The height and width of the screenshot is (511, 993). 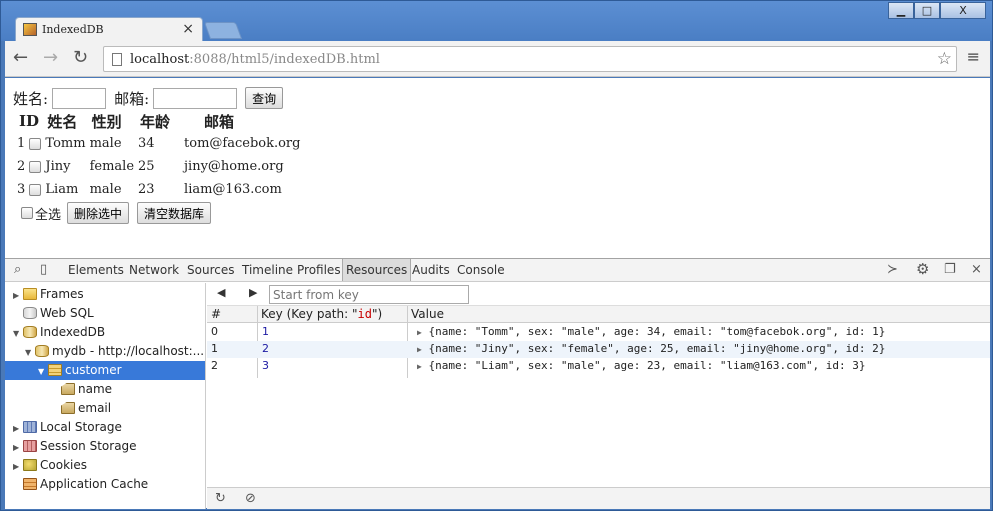 What do you see at coordinates (20, 58) in the screenshot?
I see `back-arrow-icon: ←` at bounding box center [20, 58].